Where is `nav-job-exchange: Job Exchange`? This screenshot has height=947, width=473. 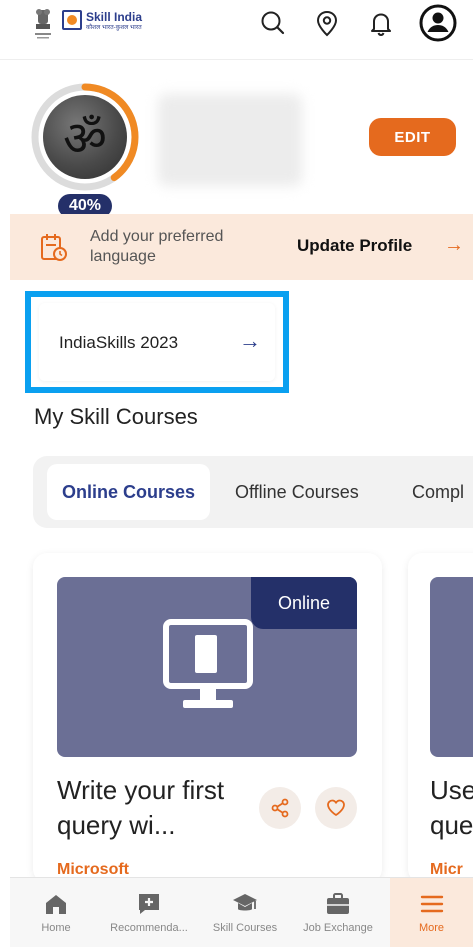 nav-job-exchange: Job Exchange is located at coordinates (338, 912).